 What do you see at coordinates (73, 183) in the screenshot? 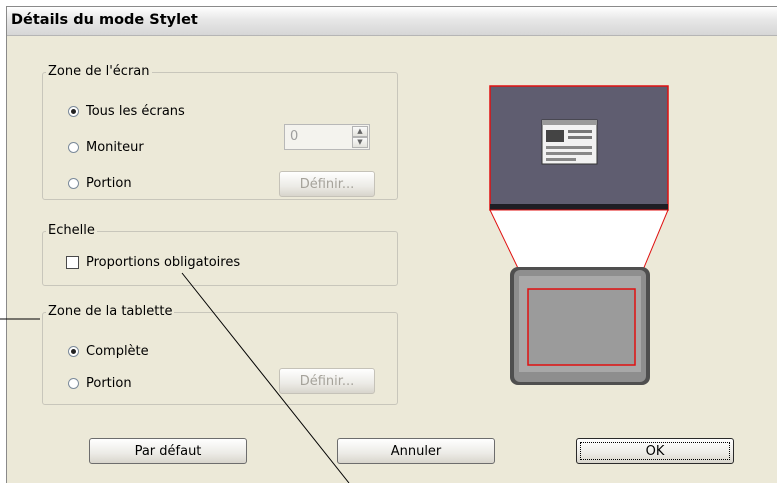
I see `radio-screen-portion-indicator` at bounding box center [73, 183].